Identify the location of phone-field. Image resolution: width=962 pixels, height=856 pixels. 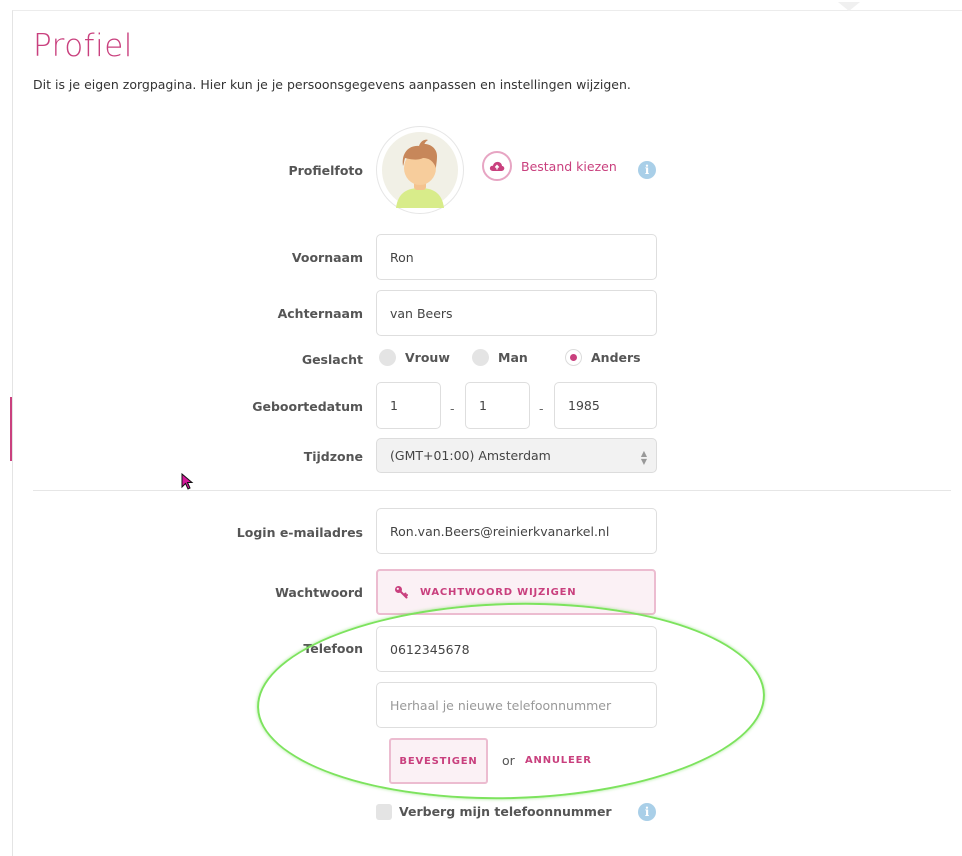
(516, 649).